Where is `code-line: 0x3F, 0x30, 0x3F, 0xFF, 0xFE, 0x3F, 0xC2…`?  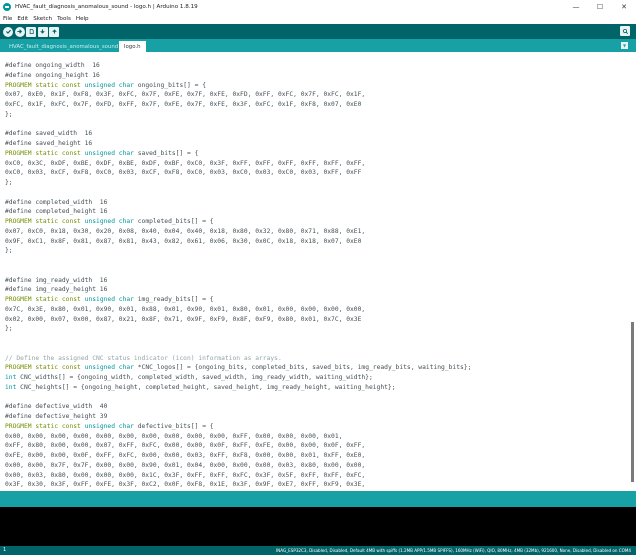
code-line: 0x3F, 0x30, 0x3F, 0xFF, 0xFE, 0x3F, 0xC2… is located at coordinates (185, 485).